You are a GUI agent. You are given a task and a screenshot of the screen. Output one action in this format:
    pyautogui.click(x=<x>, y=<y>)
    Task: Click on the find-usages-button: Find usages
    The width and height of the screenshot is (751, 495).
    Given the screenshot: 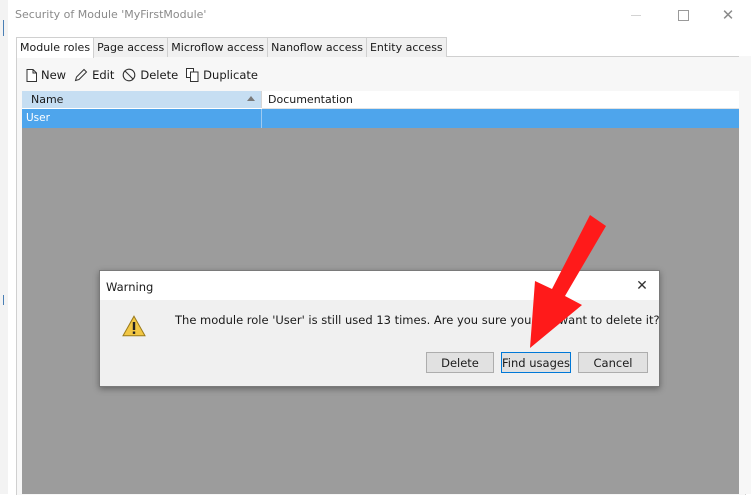 What is the action you would take?
    pyautogui.click(x=536, y=362)
    